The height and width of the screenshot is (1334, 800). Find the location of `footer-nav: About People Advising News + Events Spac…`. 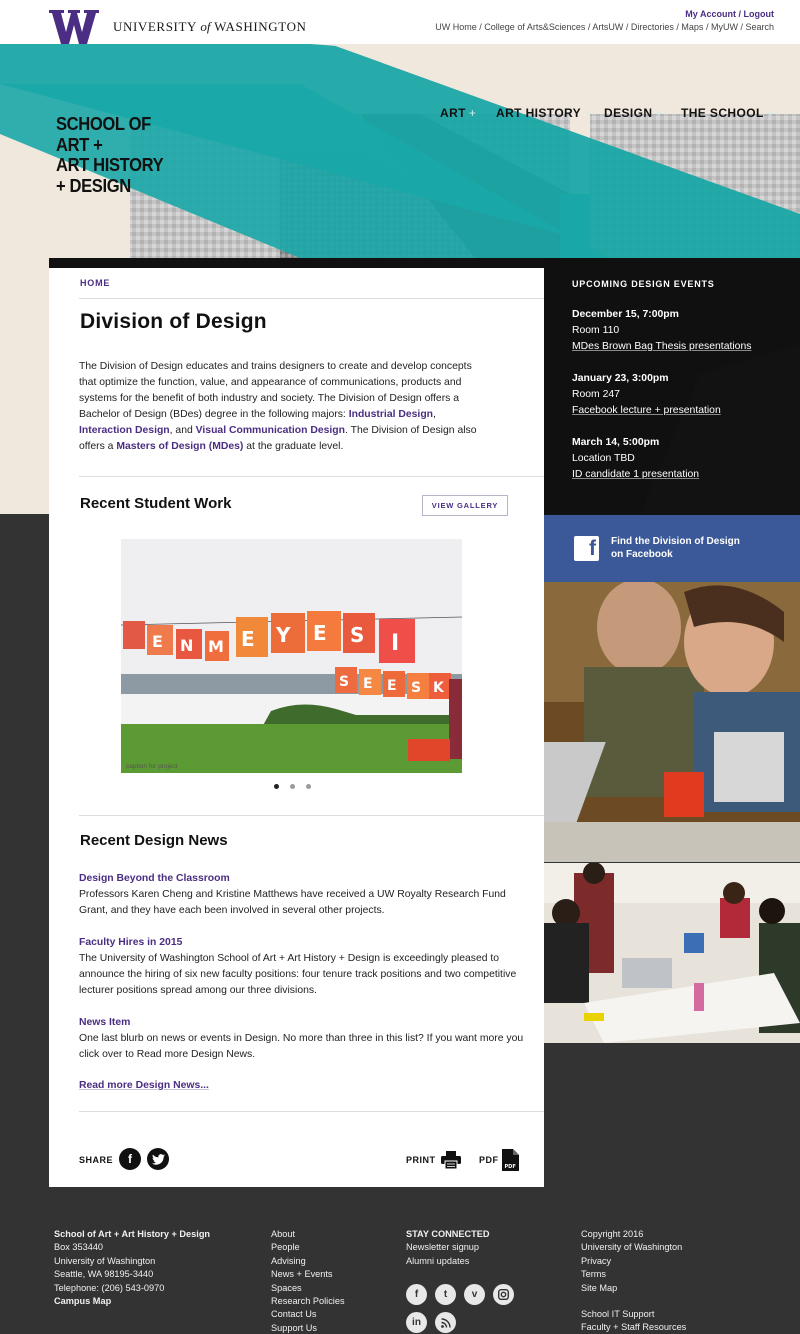

footer-nav: About People Advising News + Events Spac… is located at coordinates (308, 1281).